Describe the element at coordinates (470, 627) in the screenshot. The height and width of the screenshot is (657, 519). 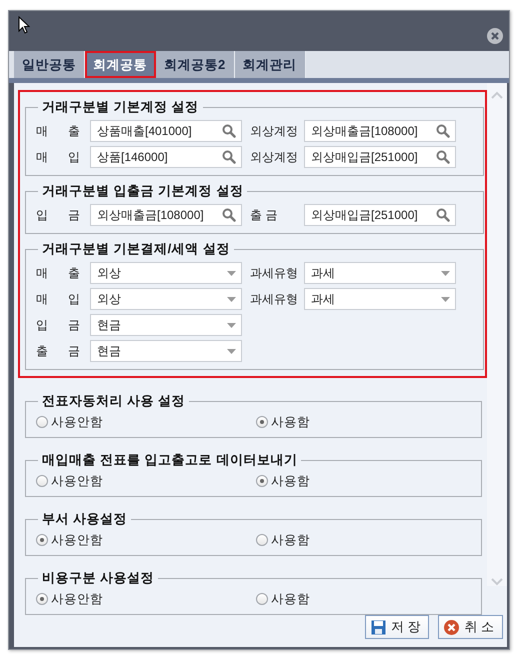
I see `cancel-button: 취 소` at that location.